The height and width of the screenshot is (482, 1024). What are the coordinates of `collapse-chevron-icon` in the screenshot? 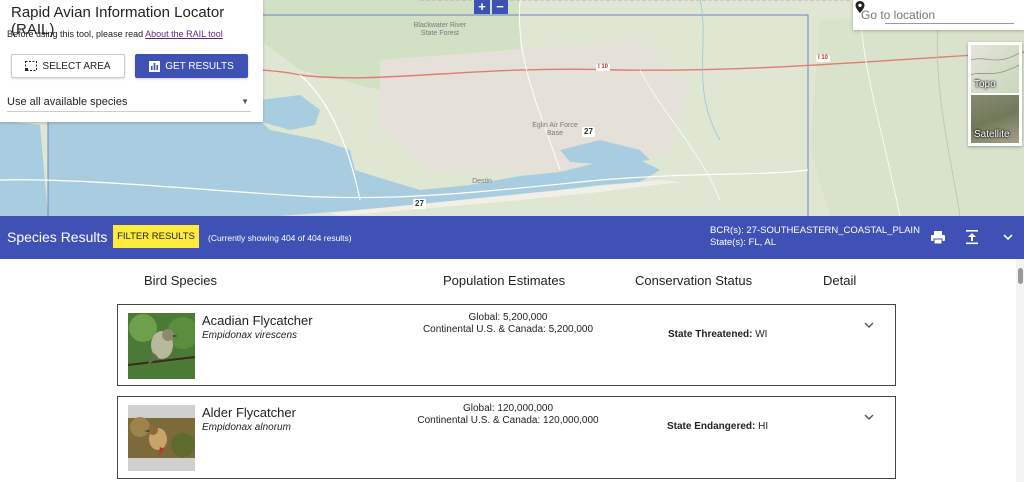 It's located at (1008, 237).